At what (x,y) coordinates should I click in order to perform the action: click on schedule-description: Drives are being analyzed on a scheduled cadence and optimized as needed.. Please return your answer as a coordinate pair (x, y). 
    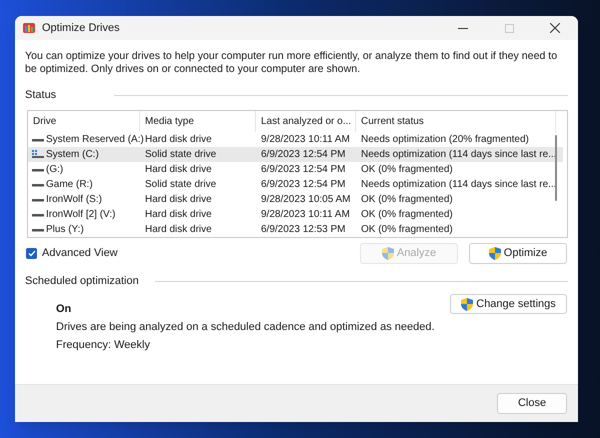
    Looking at the image, I should click on (245, 327).